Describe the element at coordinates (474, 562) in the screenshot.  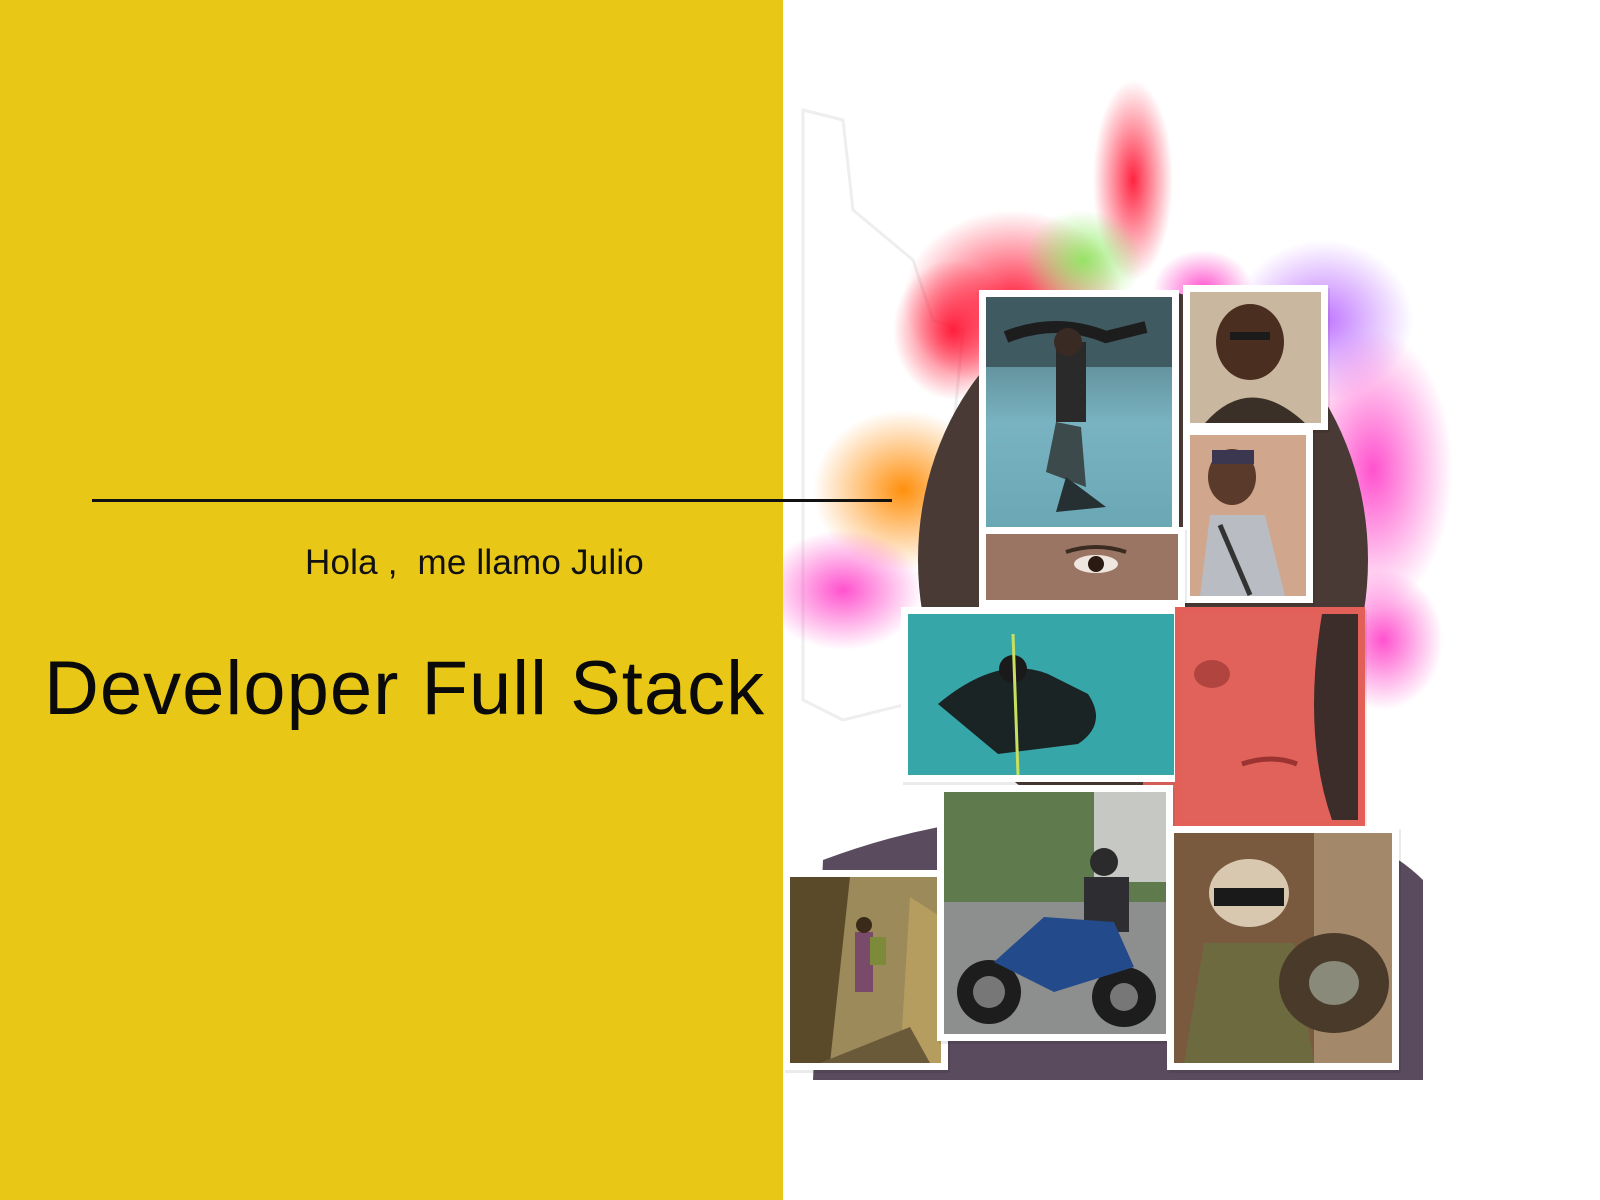
I see `greeting-text: Hola , me llamo Julio` at that location.